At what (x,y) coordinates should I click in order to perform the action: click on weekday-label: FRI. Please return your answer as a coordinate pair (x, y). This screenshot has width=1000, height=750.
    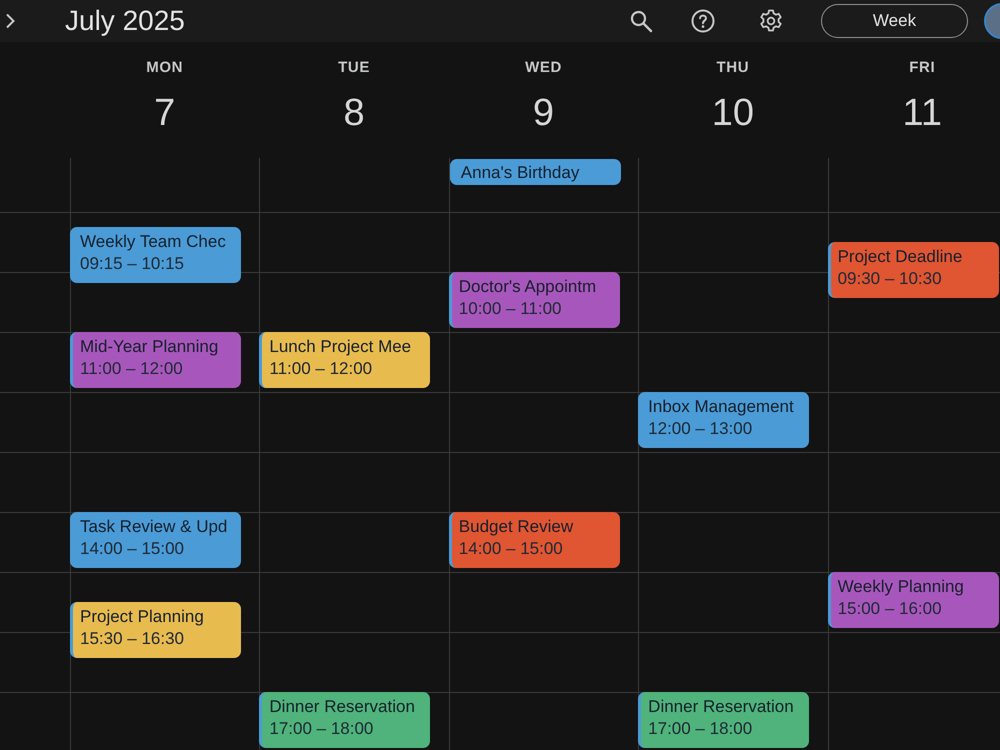
    Looking at the image, I should click on (922, 67).